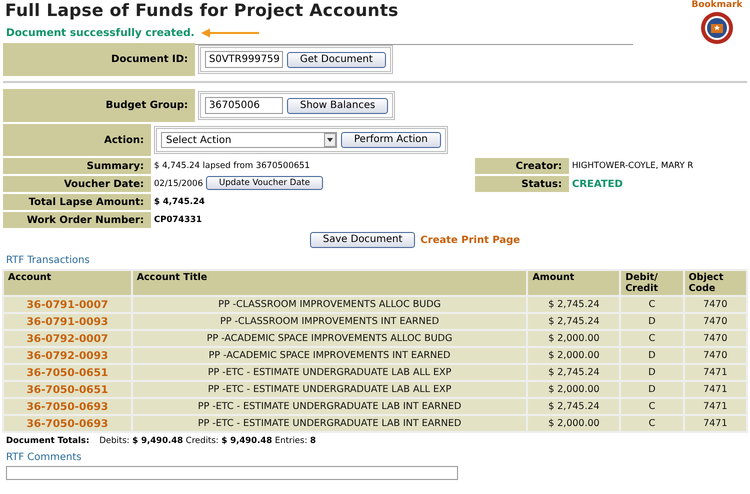  I want to click on column-header: Debit/ Credit, so click(652, 283).